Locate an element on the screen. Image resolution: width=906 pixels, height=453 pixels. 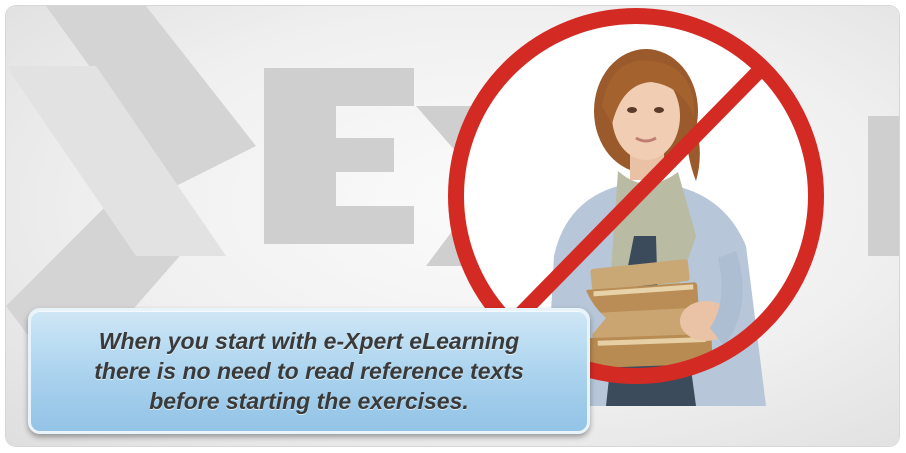
caption-line-2: there is no need to read reference texts is located at coordinates (309, 371).